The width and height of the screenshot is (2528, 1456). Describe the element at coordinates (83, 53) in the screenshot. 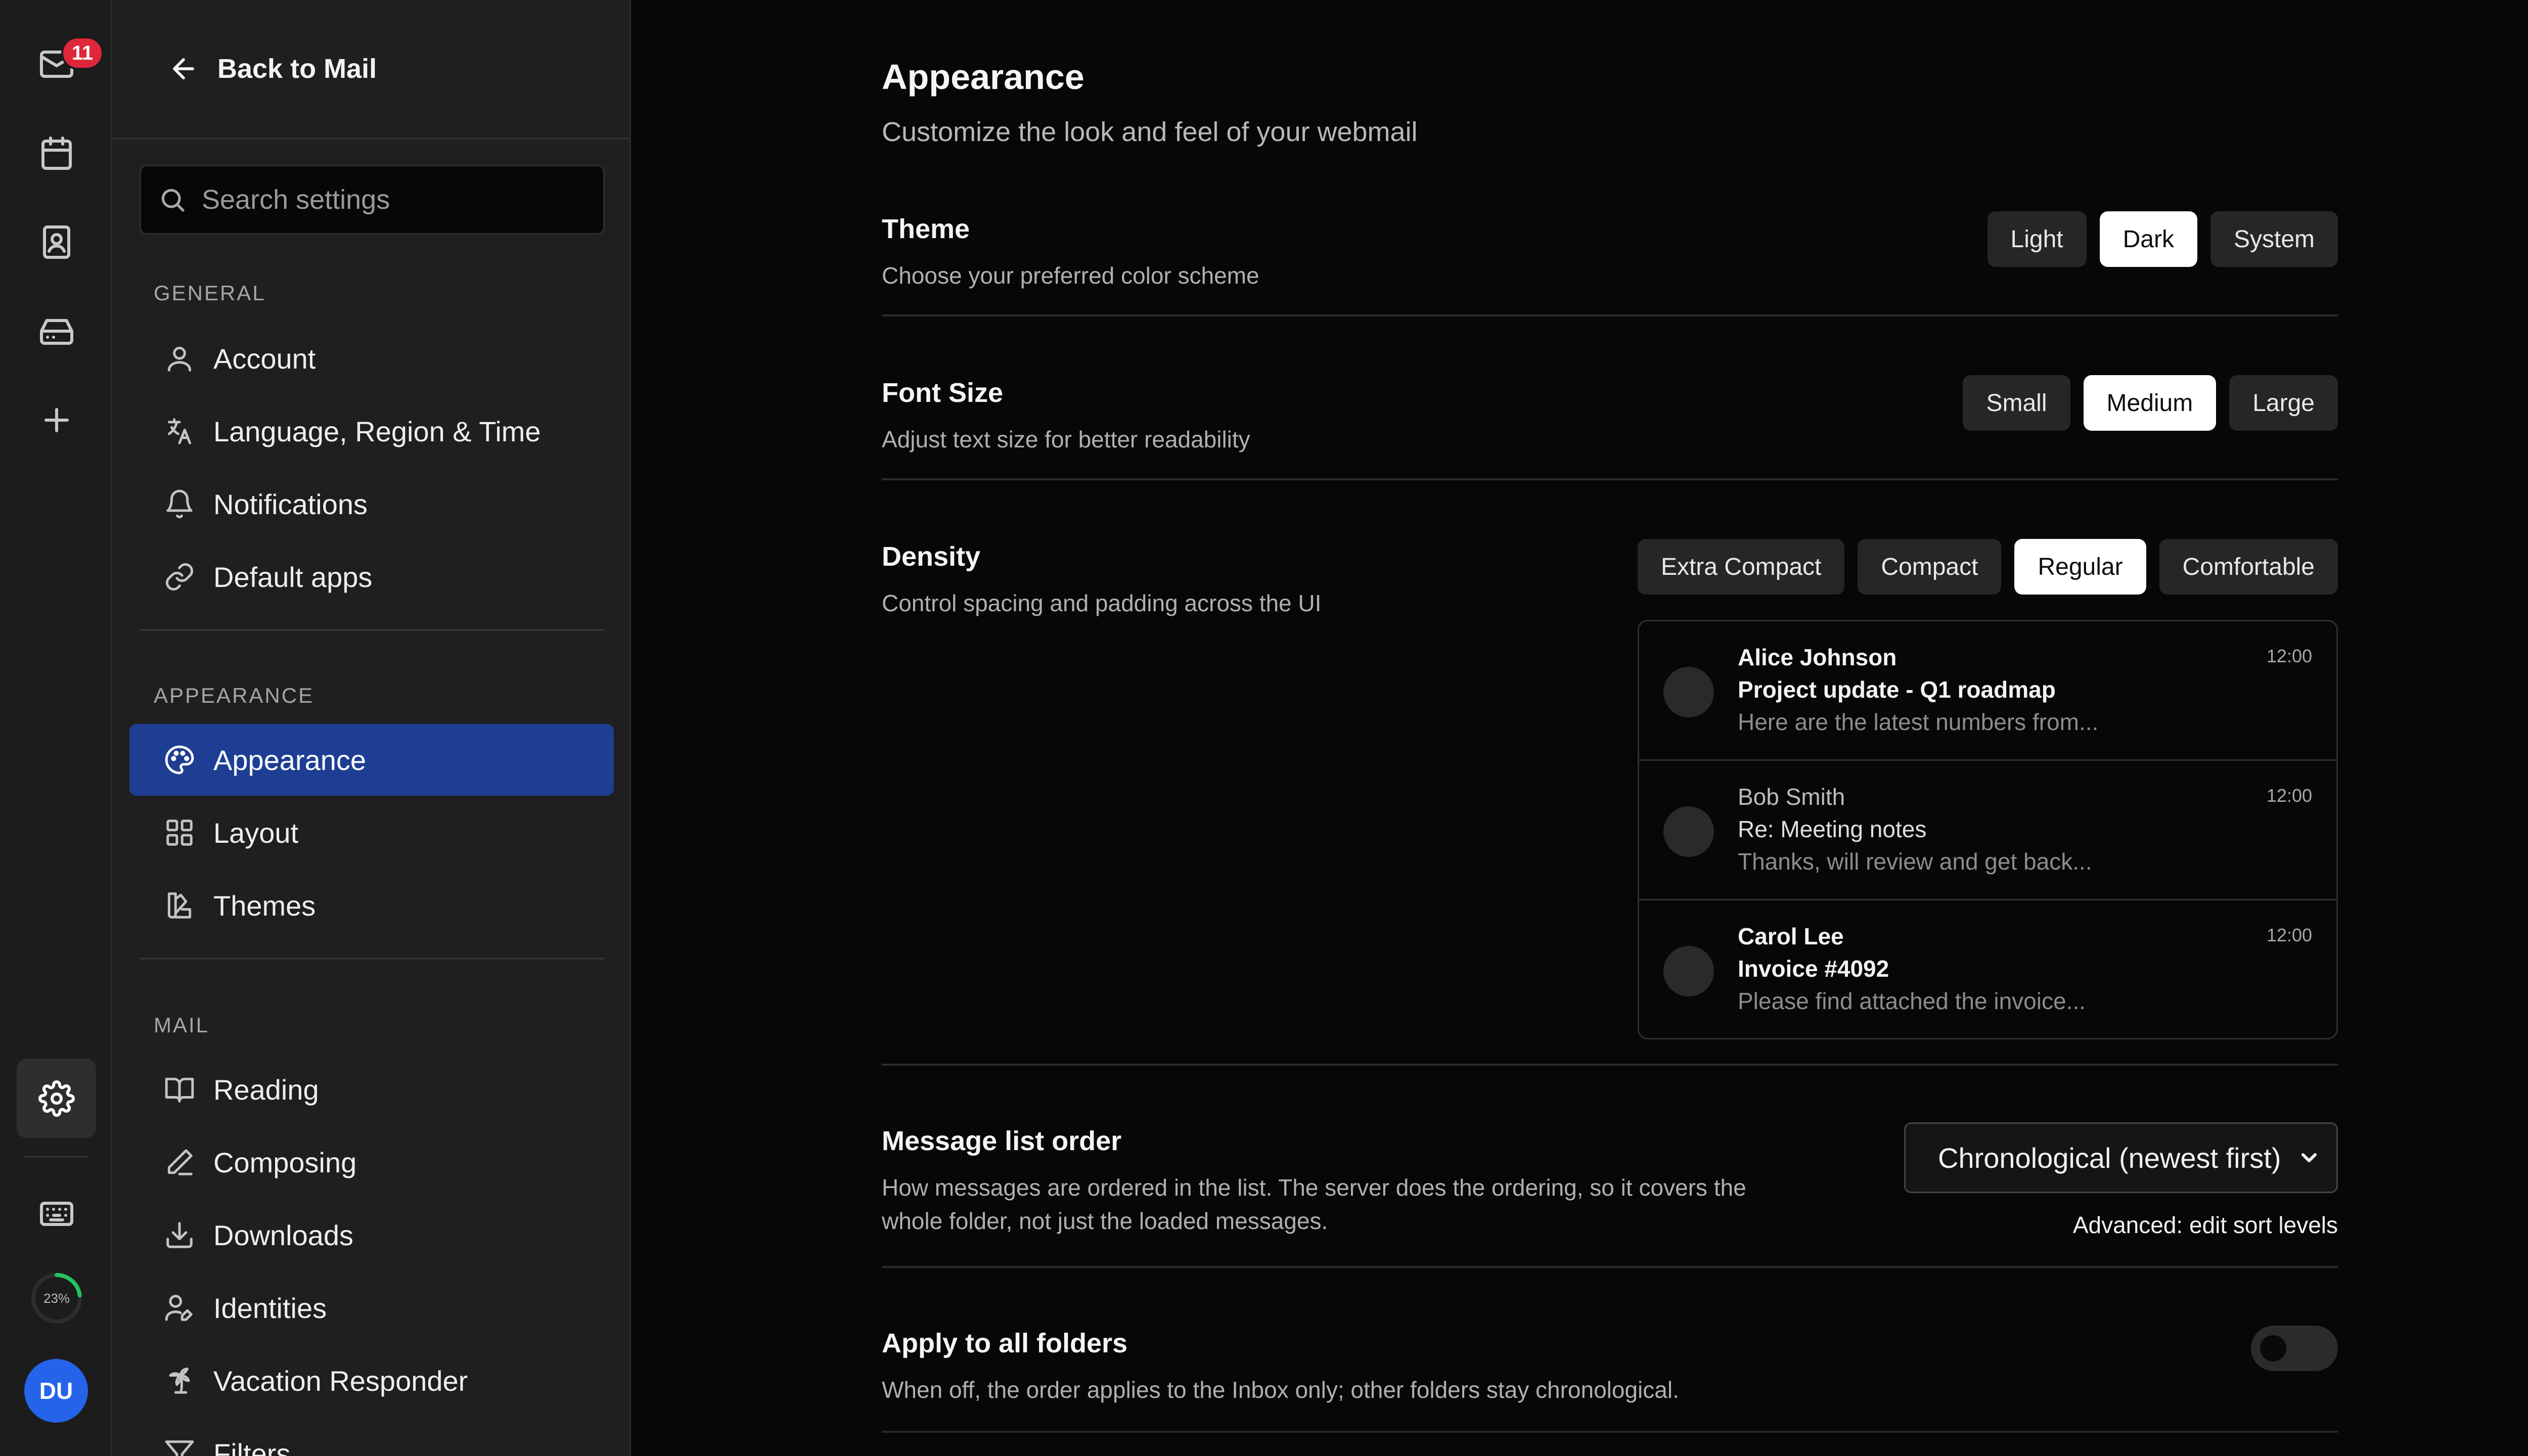

I see `unread-badge: 11` at that location.